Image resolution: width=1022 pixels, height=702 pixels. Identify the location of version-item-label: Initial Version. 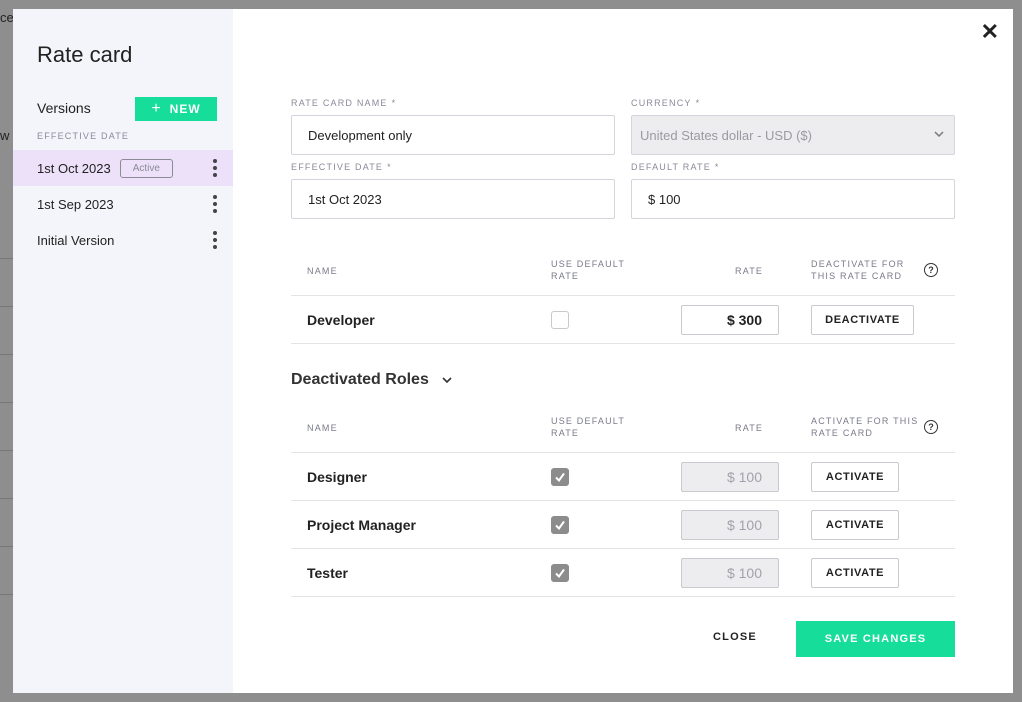
(76, 240).